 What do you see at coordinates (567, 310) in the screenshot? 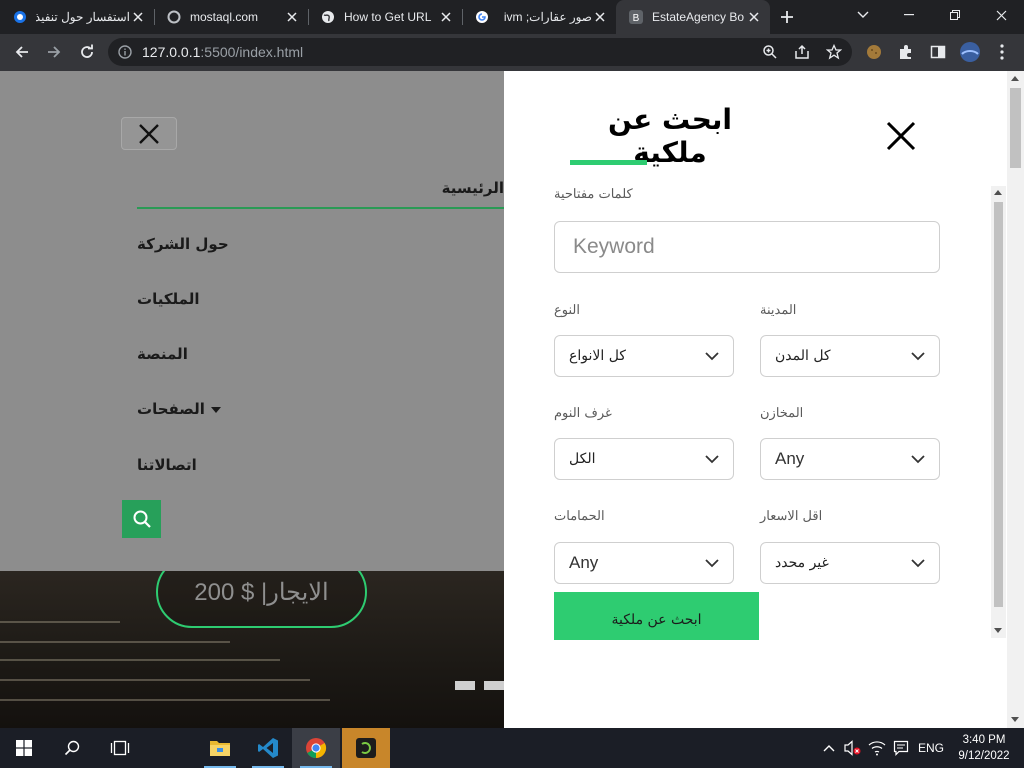
I see `type-label: النوع` at bounding box center [567, 310].